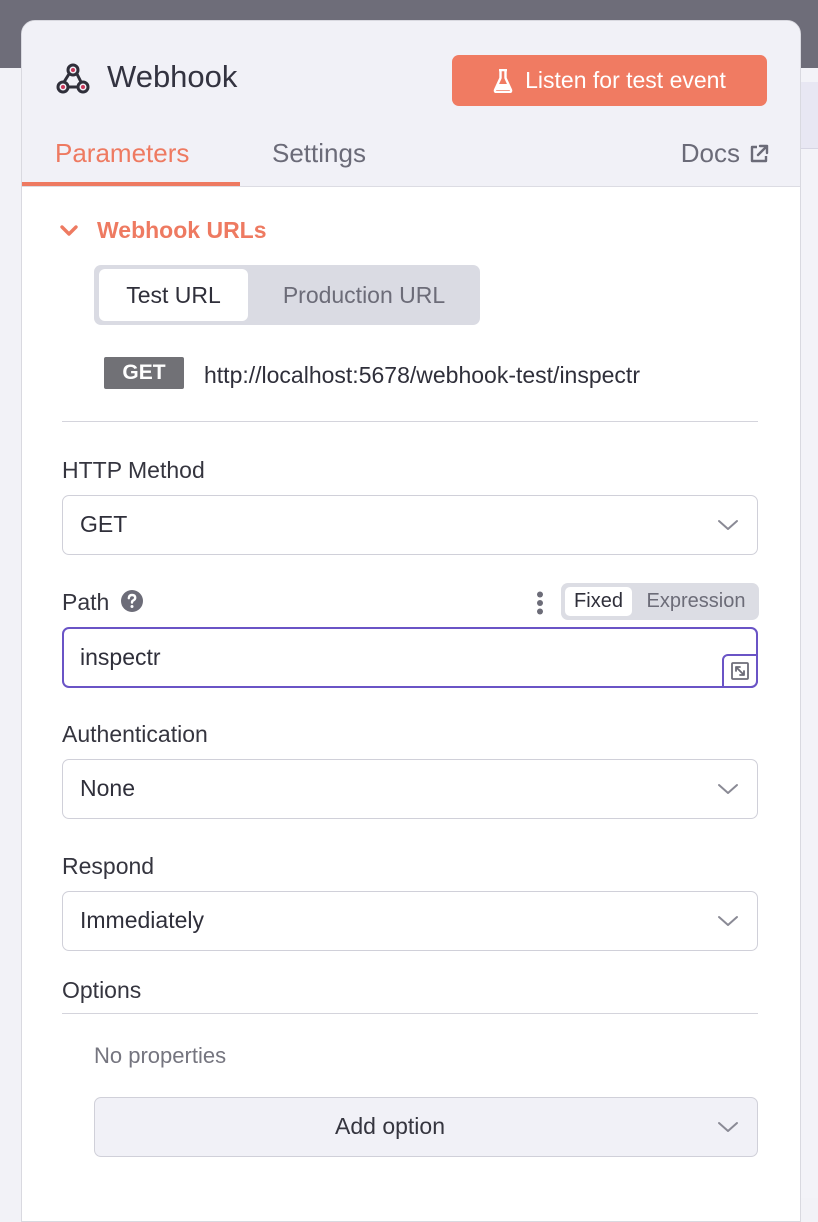 The width and height of the screenshot is (818, 1222). I want to click on kebab-menu-icon, so click(540, 603).